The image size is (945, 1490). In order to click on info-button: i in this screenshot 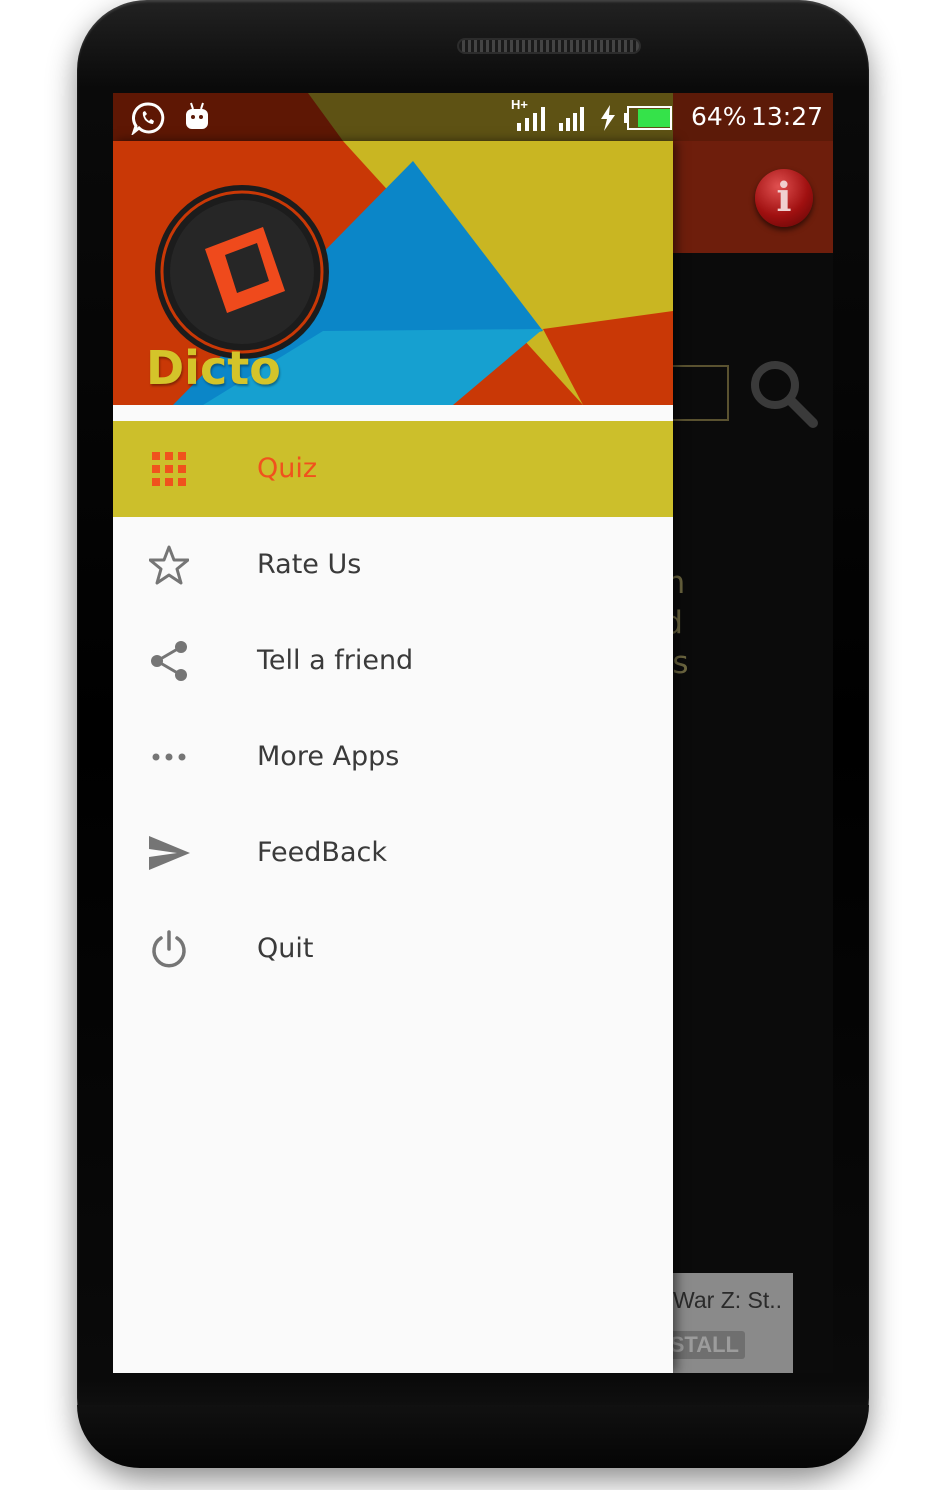, I will do `click(784, 198)`.